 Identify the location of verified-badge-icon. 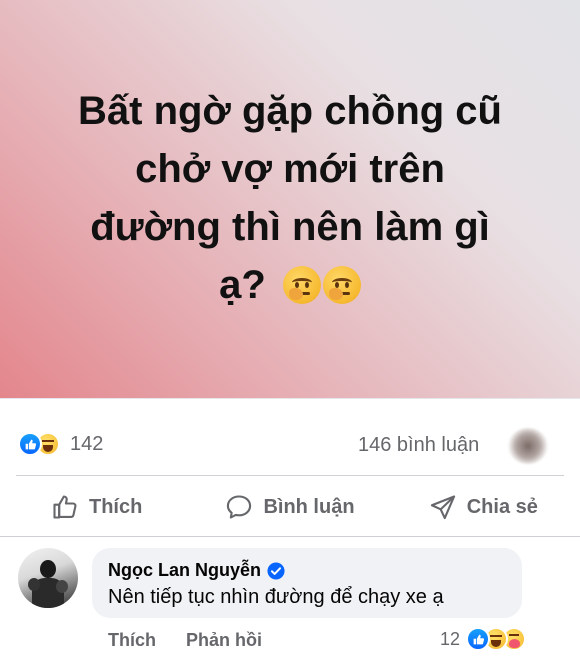
(276, 570).